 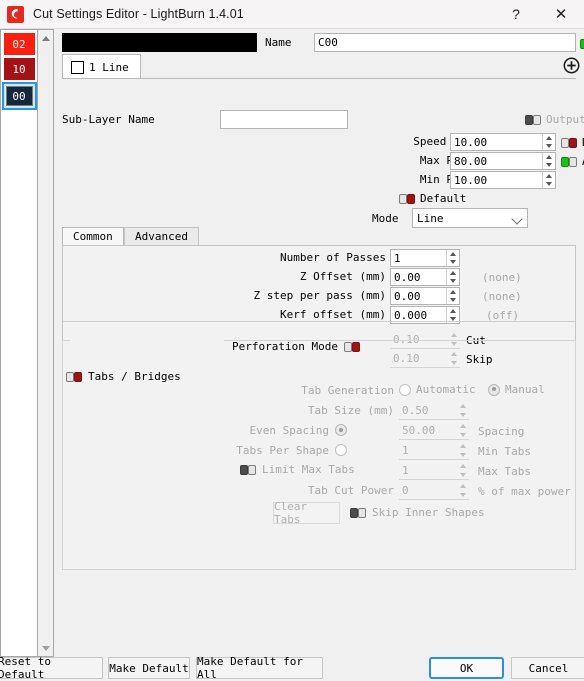 I want to click on output-sublayer-toggle, so click(x=533, y=119).